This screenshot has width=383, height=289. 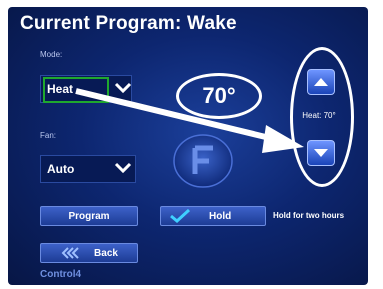 I want to click on annotation-arrow-icon, so click(x=189, y=120).